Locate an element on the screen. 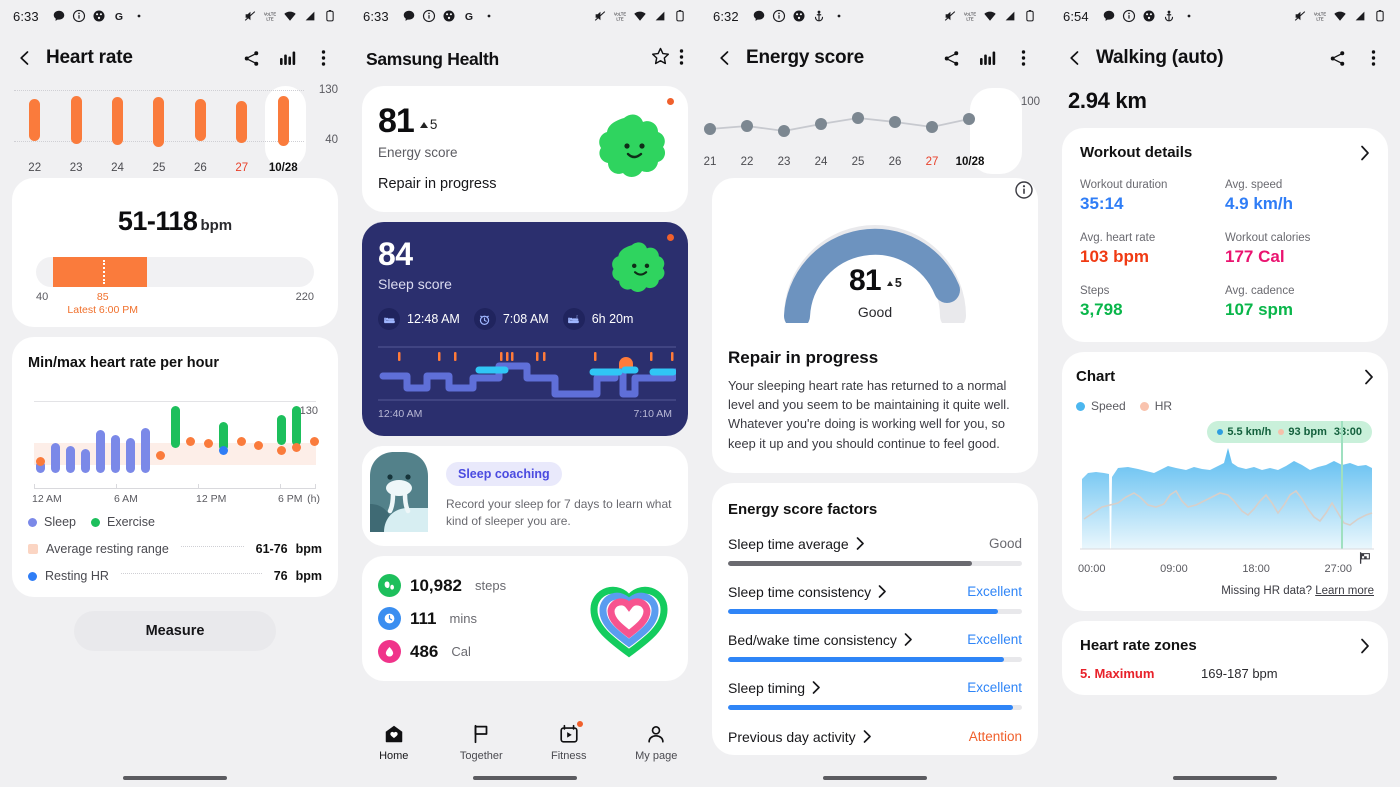 The width and height of the screenshot is (1400, 787). mute-icon is located at coordinates (600, 16).